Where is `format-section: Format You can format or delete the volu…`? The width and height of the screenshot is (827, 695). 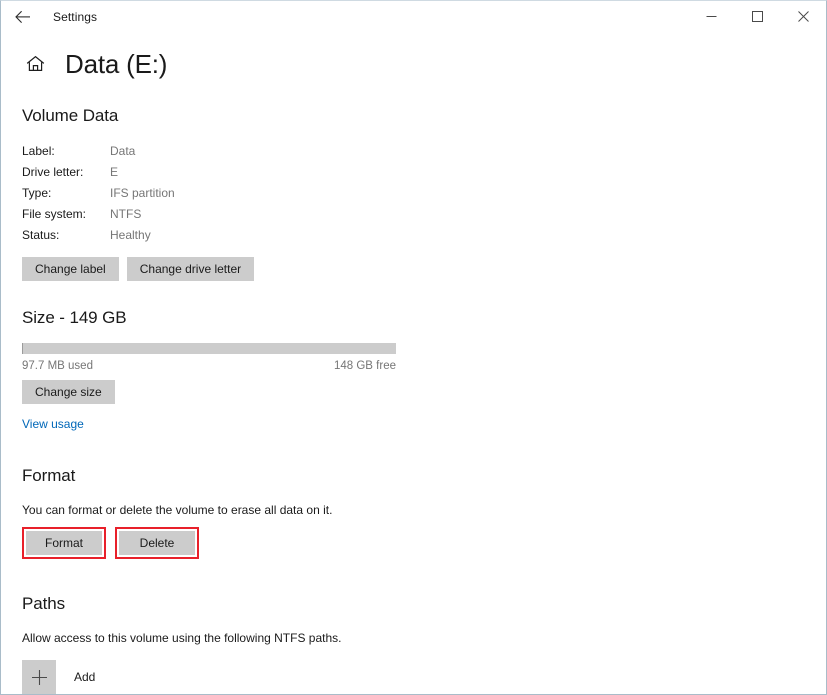 format-section: Format You can format or delete the volu… is located at coordinates (424, 512).